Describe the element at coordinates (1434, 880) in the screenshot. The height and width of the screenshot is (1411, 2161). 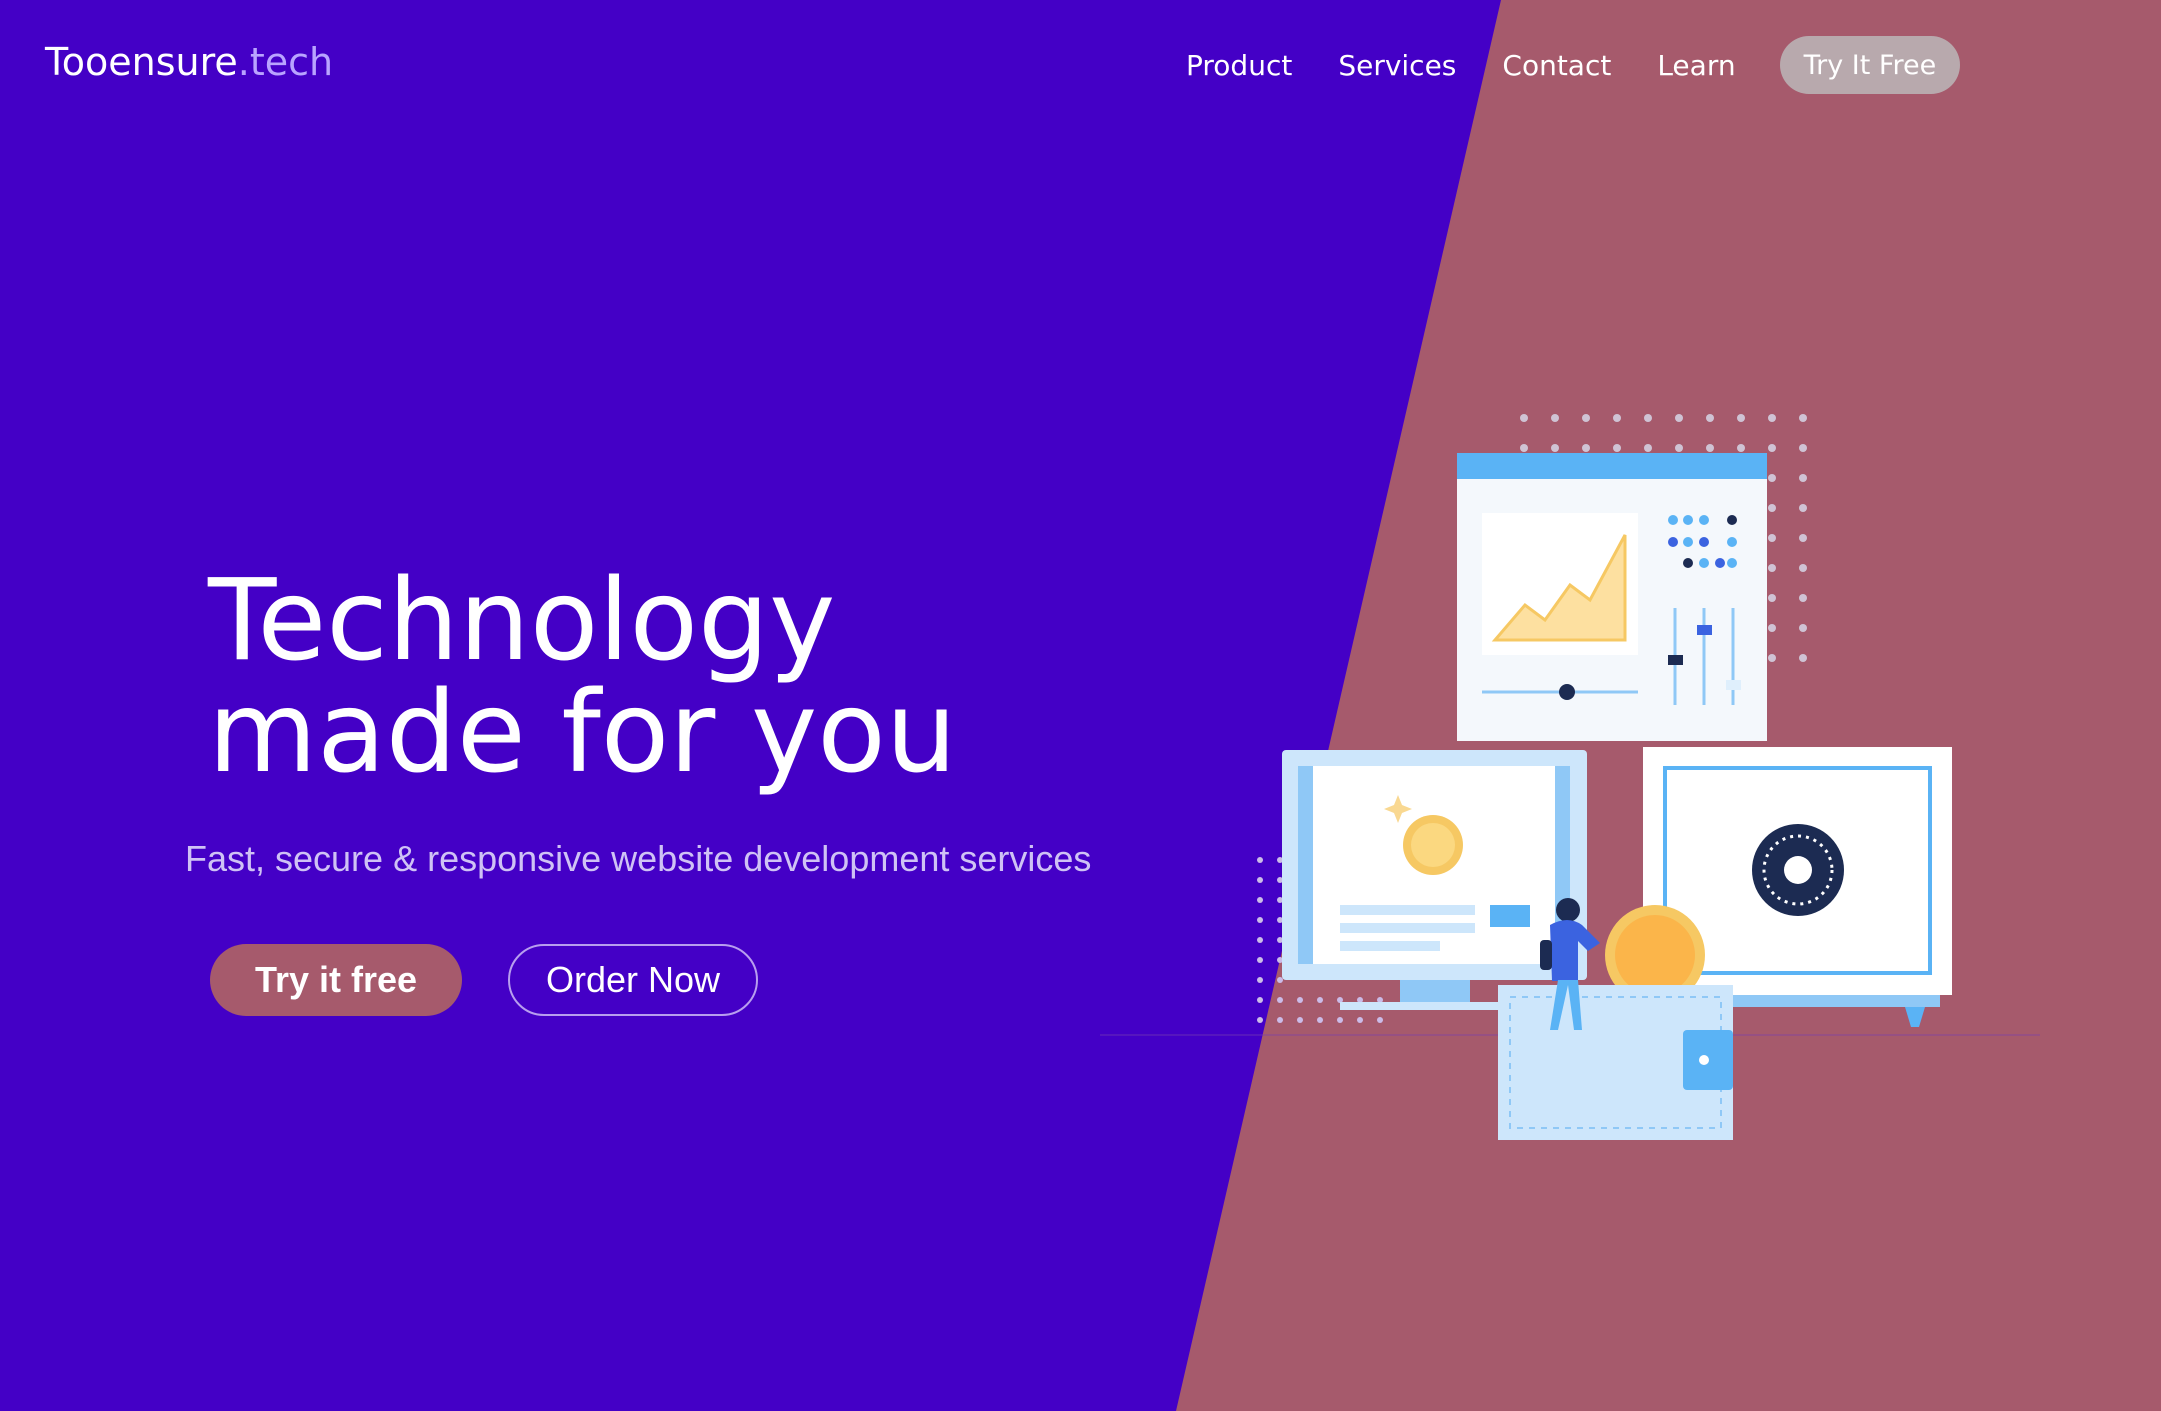
I see `coin-monitor-icon` at that location.